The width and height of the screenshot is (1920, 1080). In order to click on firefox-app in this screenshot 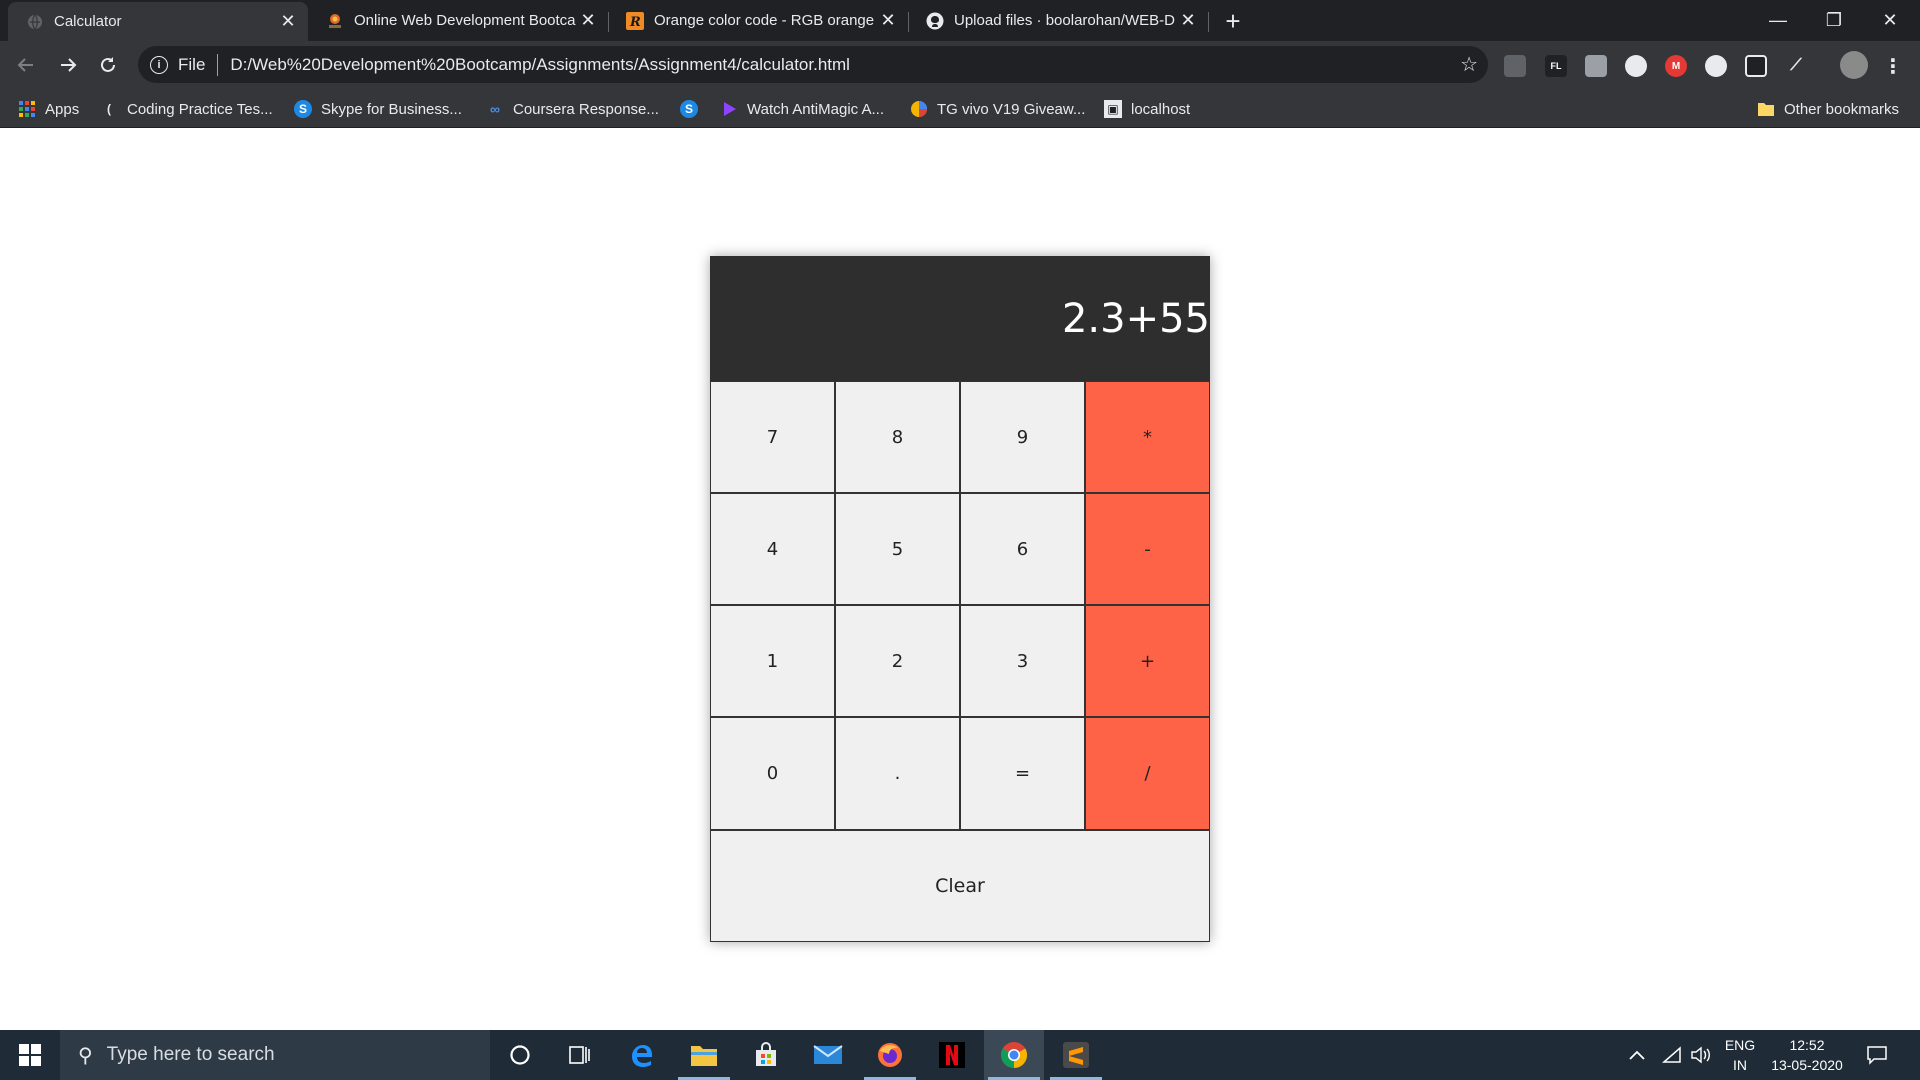, I will do `click(890, 1055)`.